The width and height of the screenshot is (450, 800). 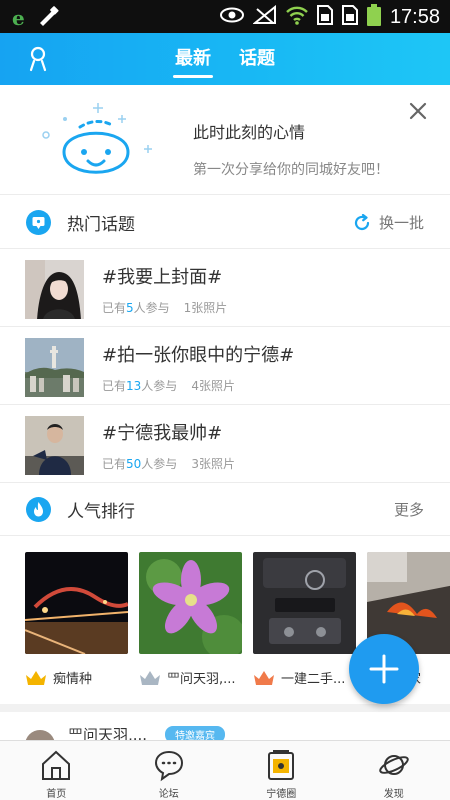 I want to click on no-signal-icon, so click(x=264, y=16).